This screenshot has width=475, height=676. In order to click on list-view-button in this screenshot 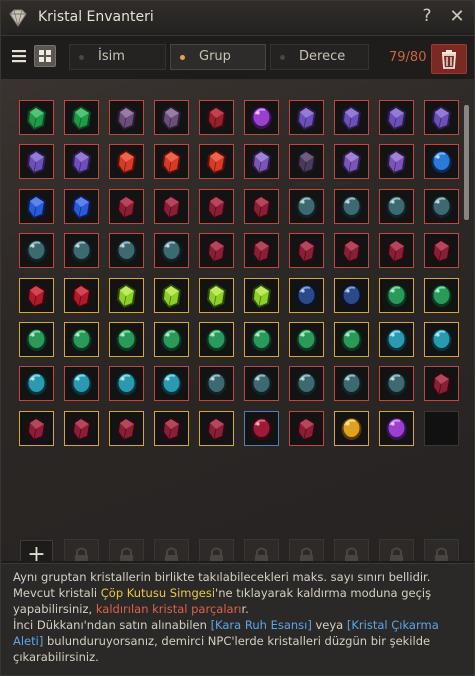, I will do `click(19, 56)`.